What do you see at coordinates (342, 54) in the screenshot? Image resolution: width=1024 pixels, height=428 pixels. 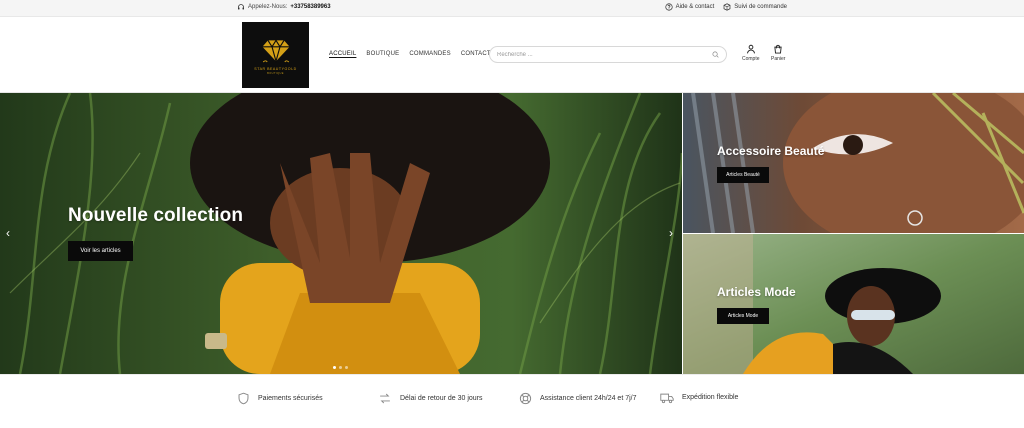 I see `nav-accueil: ACCUEIL` at bounding box center [342, 54].